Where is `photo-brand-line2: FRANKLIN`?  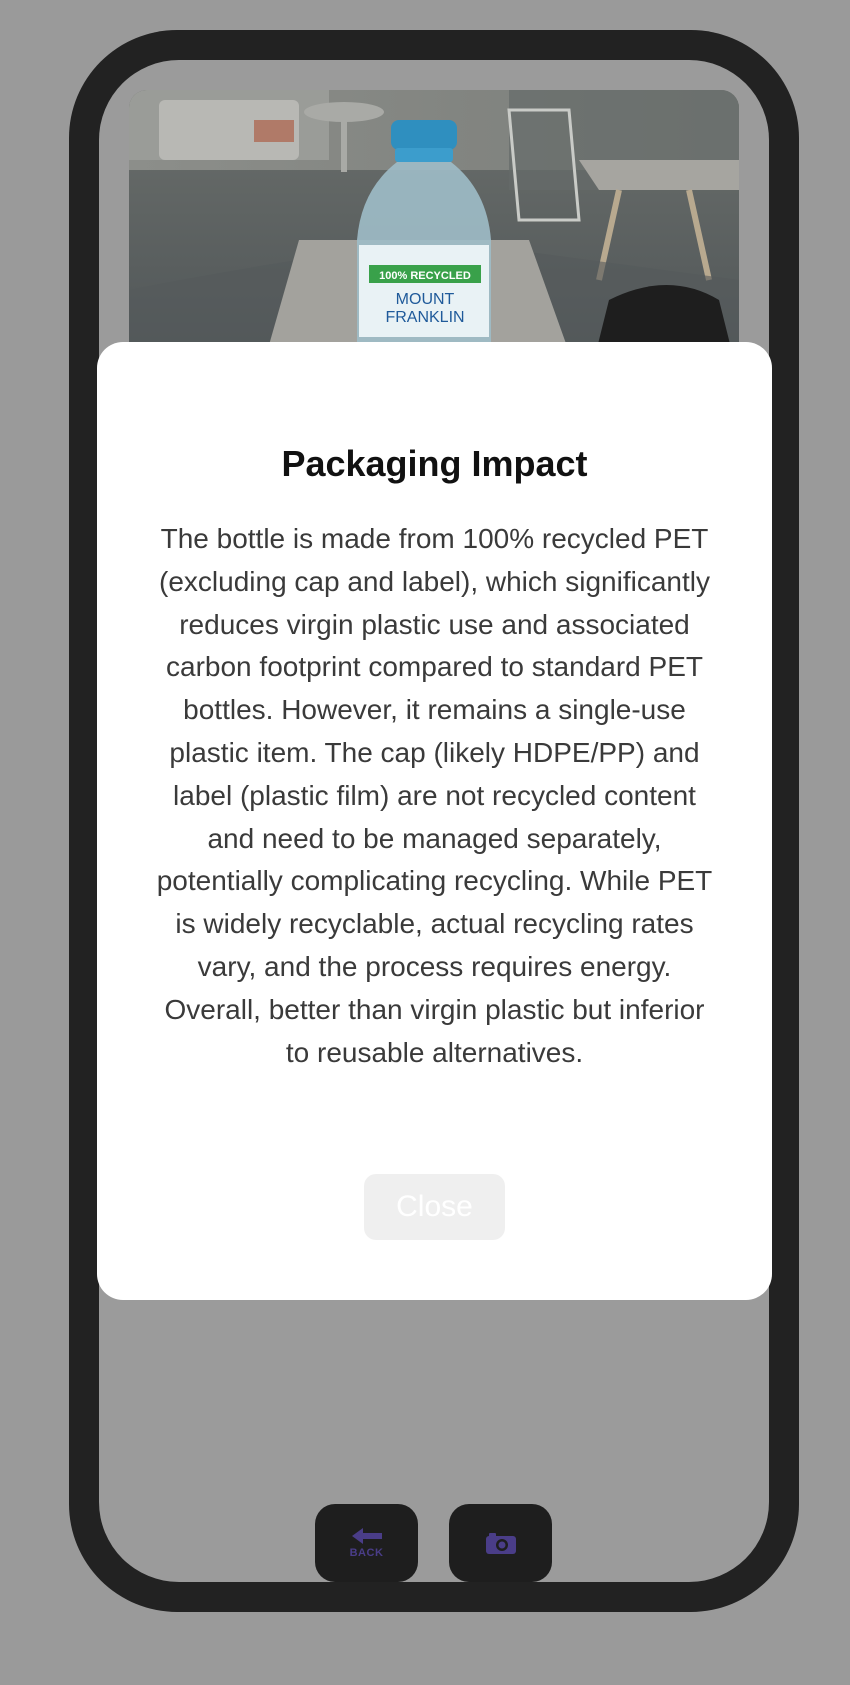
photo-brand-line2: FRANKLIN is located at coordinates (424, 317).